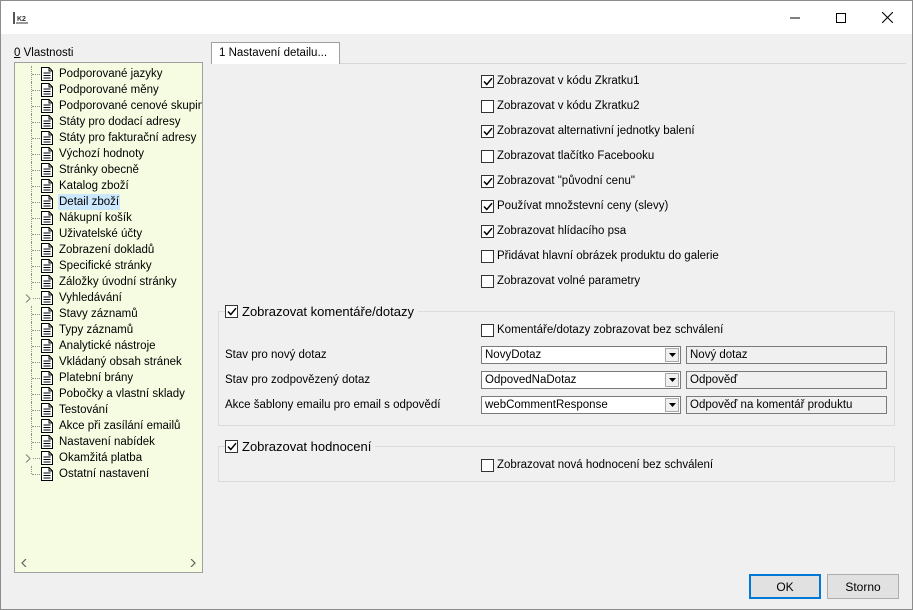  I want to click on tree-item: Nastavení nabídek, so click(108, 442).